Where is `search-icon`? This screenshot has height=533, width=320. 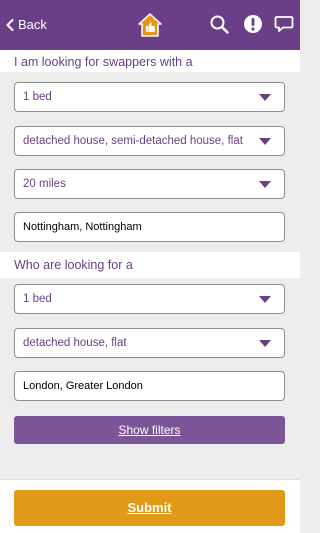 search-icon is located at coordinates (219, 24).